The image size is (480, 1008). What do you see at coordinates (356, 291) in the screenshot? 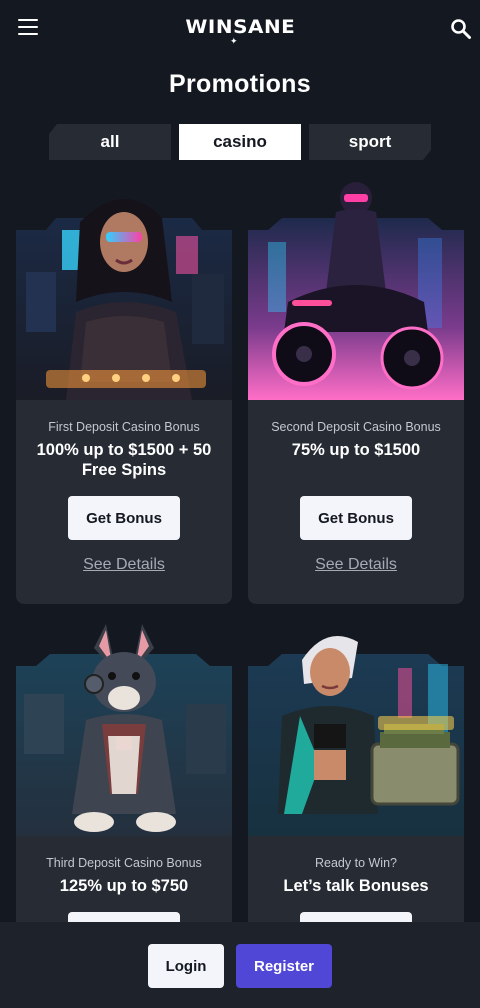
I see `motorcycle-rider-art` at bounding box center [356, 291].